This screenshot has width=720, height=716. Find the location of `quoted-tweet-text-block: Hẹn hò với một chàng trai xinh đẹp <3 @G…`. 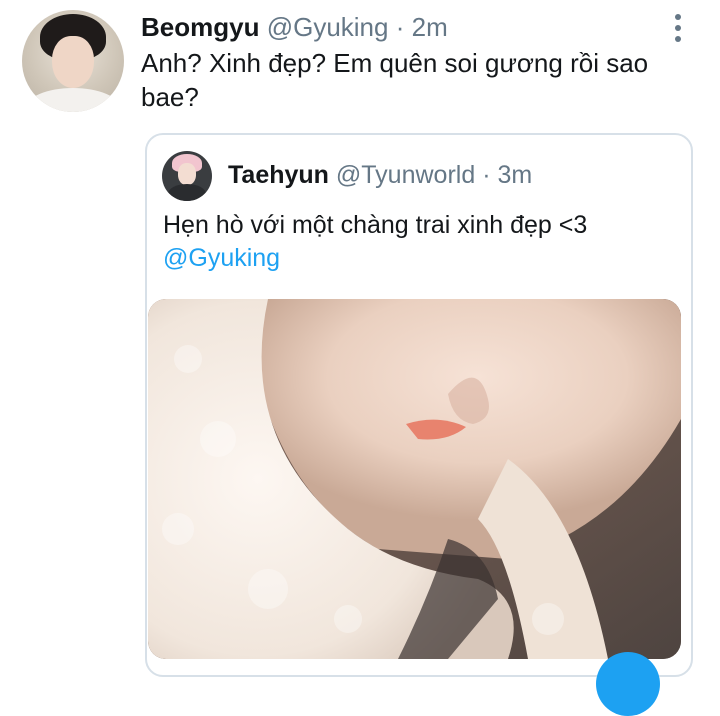

quoted-tweet-text-block: Hẹn hò với một chàng trai xinh đẹp <3 @G… is located at coordinates (418, 242).